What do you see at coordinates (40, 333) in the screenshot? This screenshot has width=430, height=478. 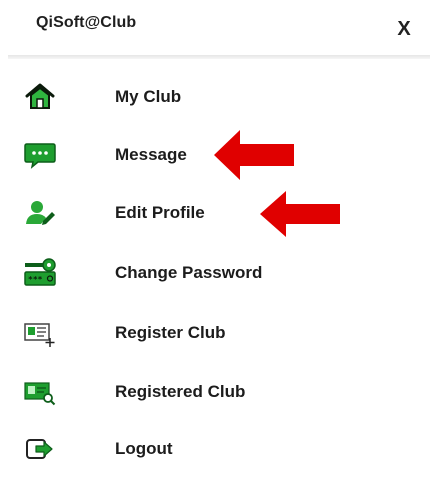 I see `id-card-add-icon` at bounding box center [40, 333].